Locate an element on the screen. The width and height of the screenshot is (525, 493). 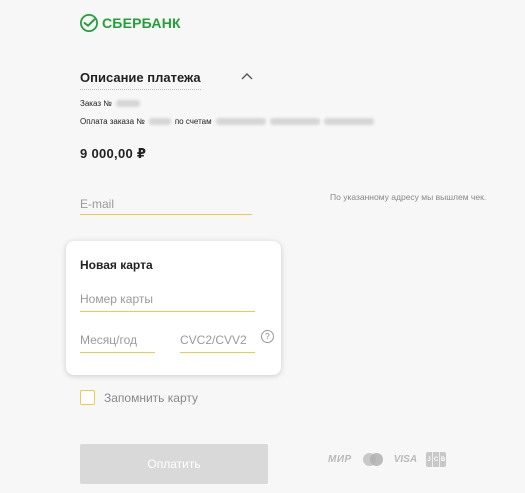
expiry-input is located at coordinates (117, 339).